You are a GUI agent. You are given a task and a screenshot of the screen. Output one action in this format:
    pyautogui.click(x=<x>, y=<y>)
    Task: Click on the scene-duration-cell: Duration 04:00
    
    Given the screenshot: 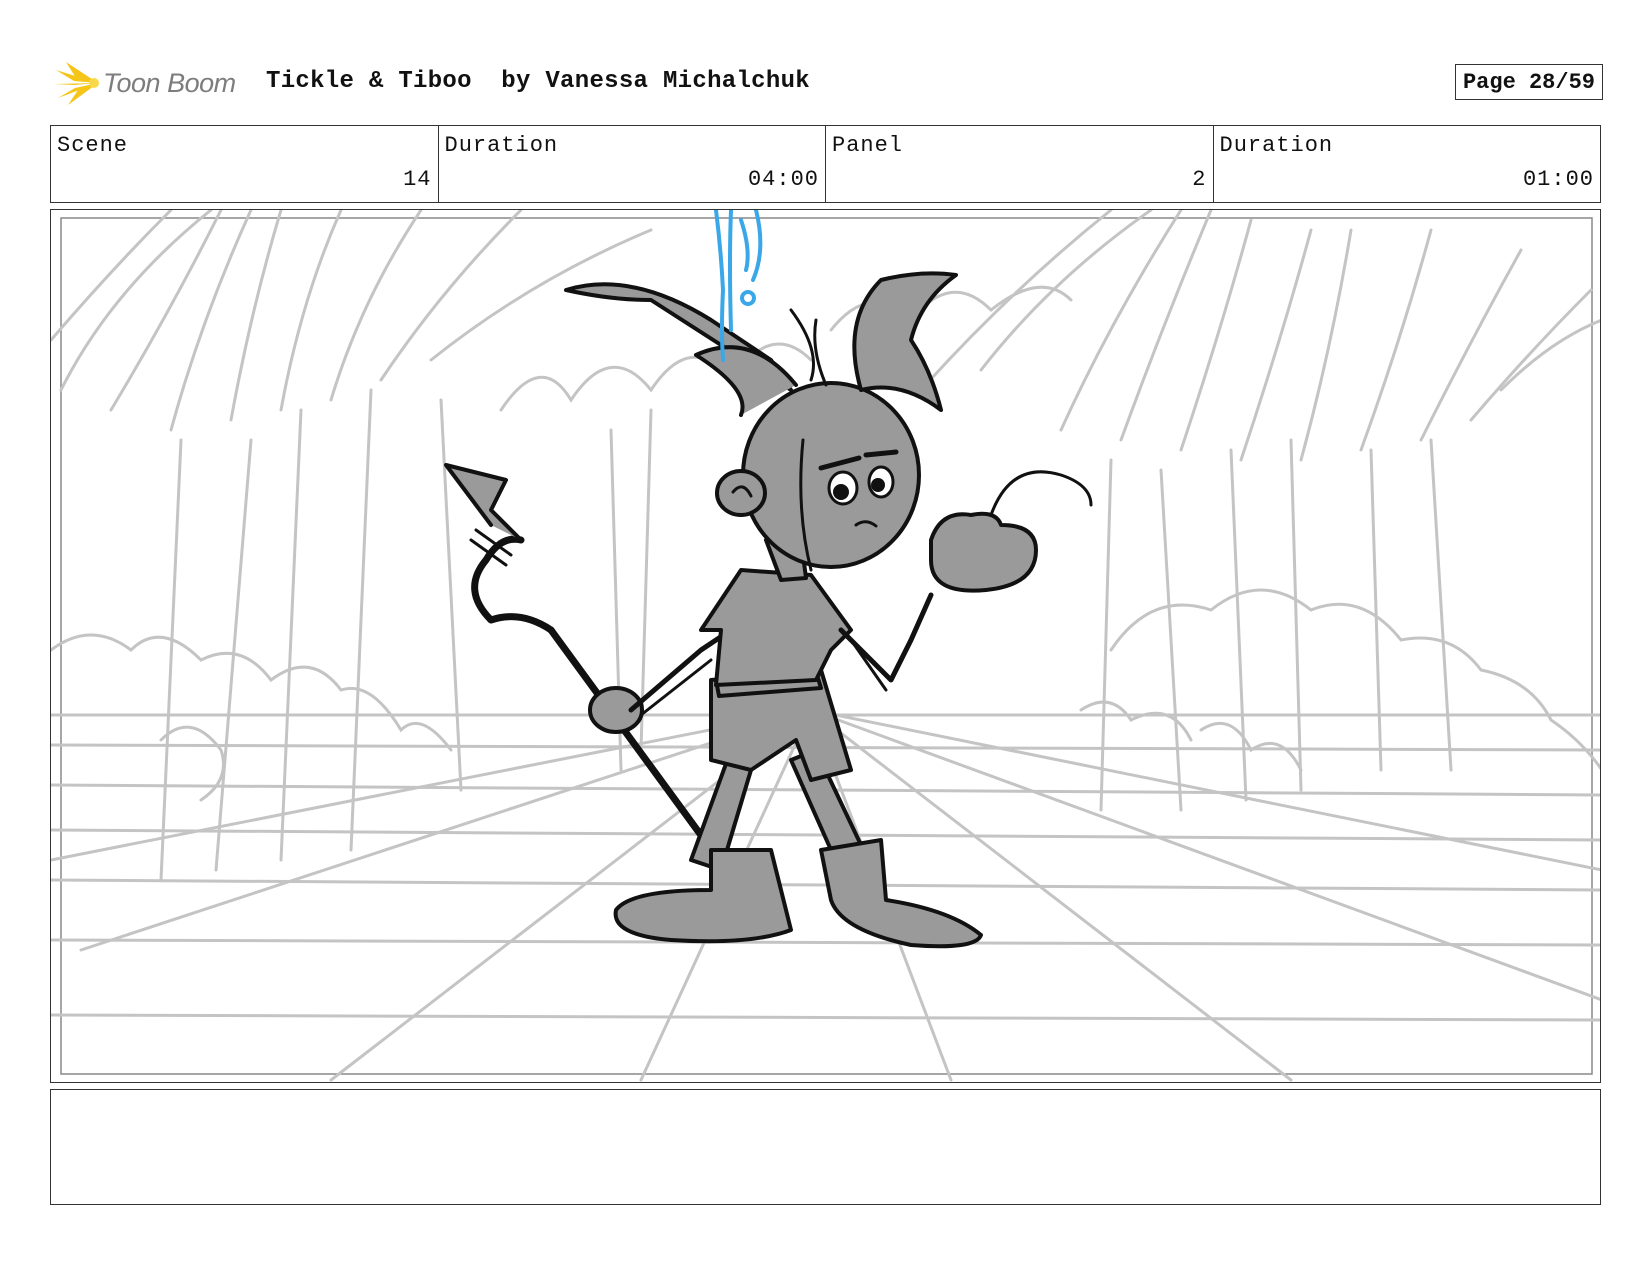 What is the action you would take?
    pyautogui.click(x=632, y=164)
    